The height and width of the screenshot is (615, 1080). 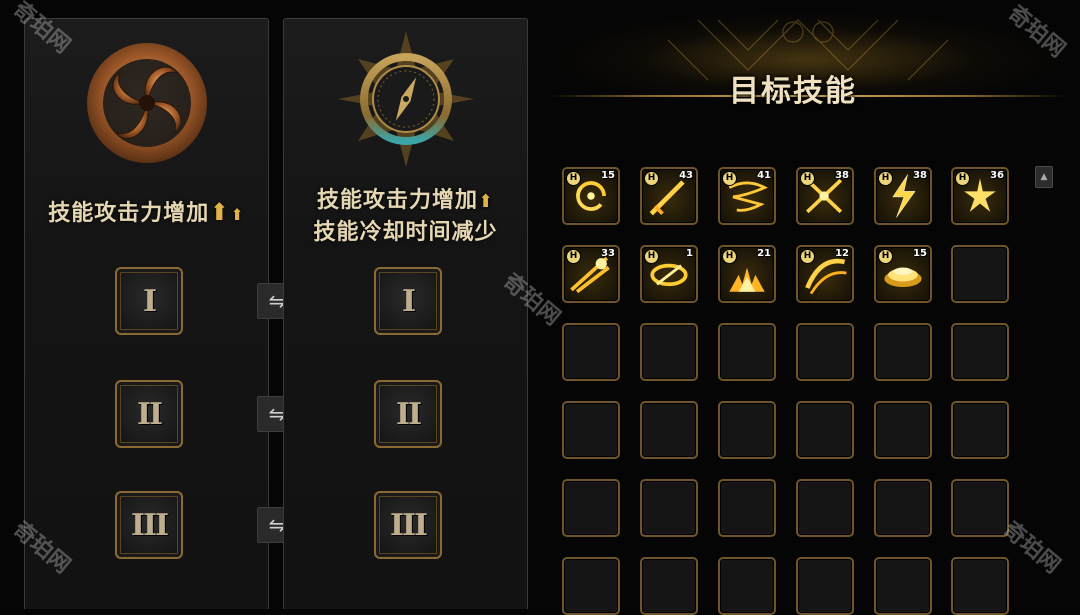 I want to click on skill-slot: H 21, so click(x=747, y=274).